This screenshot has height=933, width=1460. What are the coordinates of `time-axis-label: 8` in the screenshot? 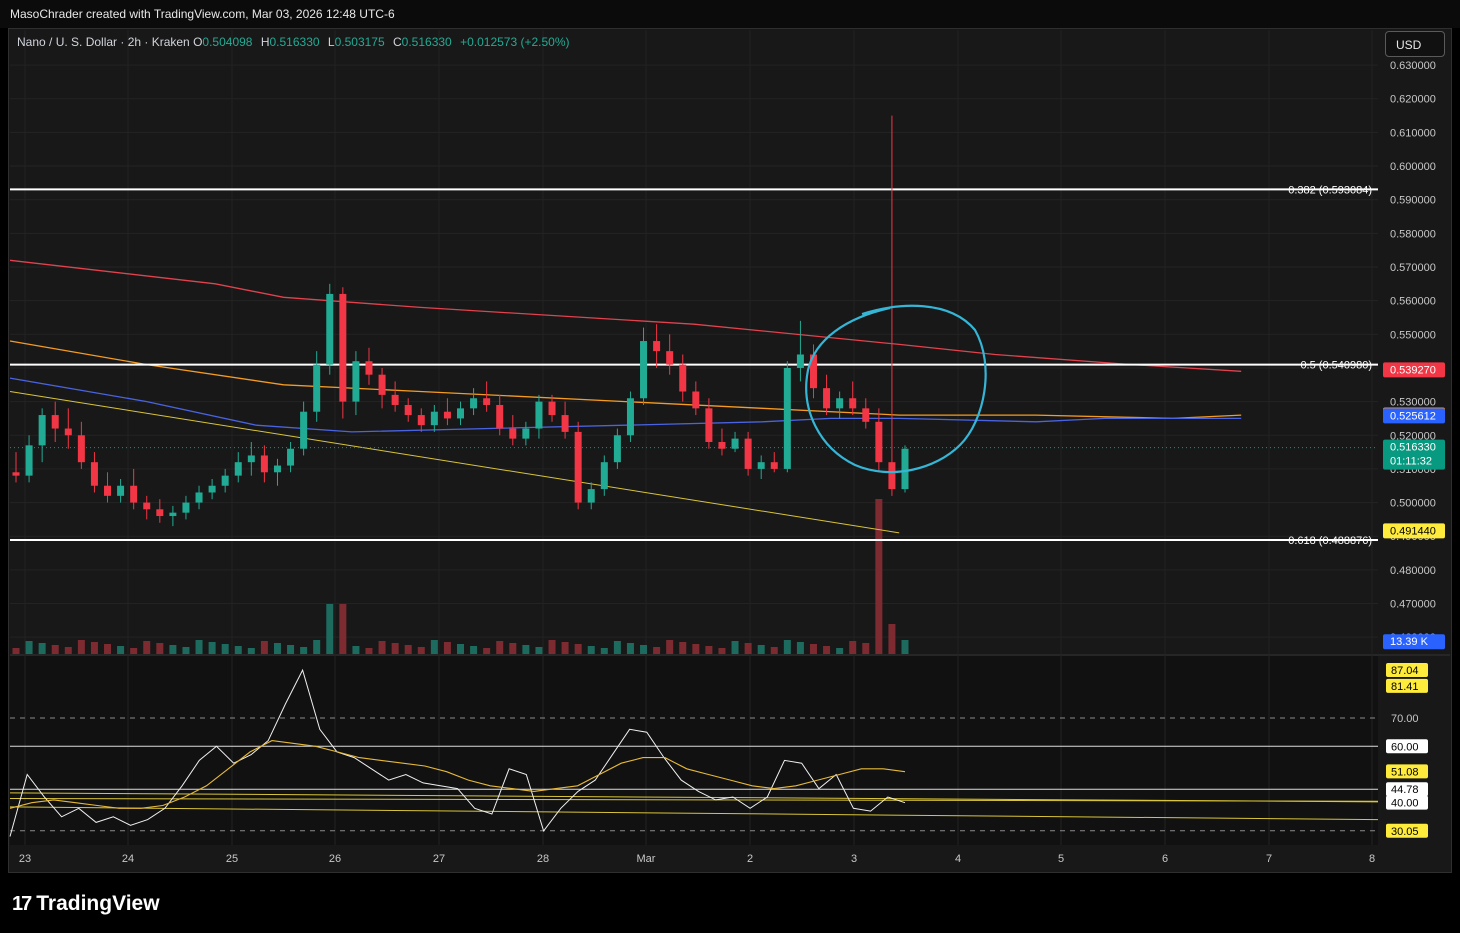 It's located at (1372, 859).